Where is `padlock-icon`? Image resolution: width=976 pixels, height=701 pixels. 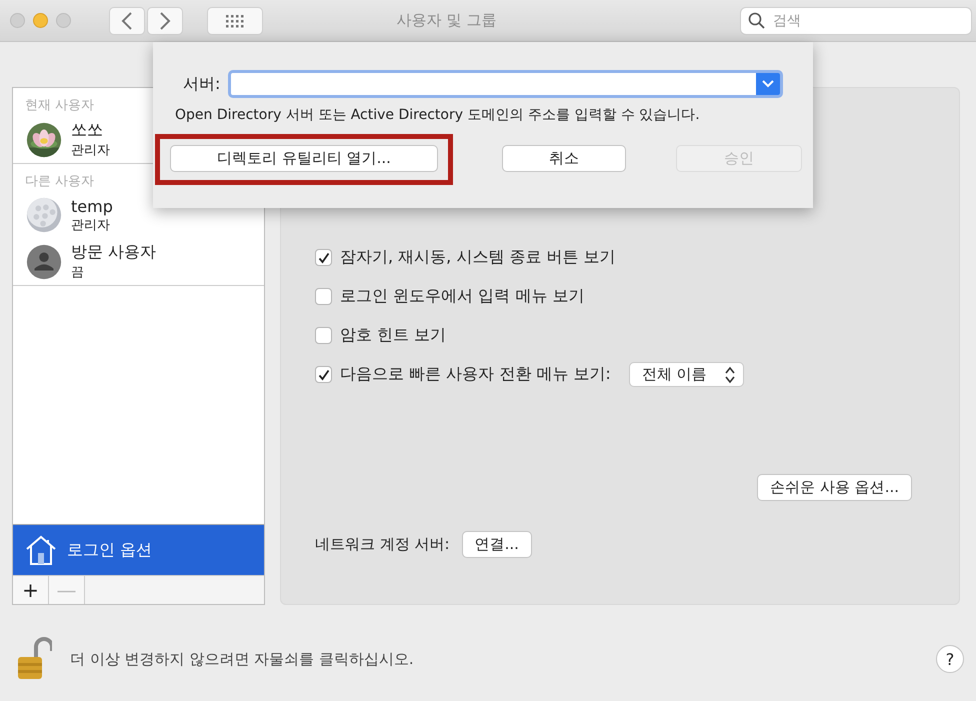 padlock-icon is located at coordinates (34, 659).